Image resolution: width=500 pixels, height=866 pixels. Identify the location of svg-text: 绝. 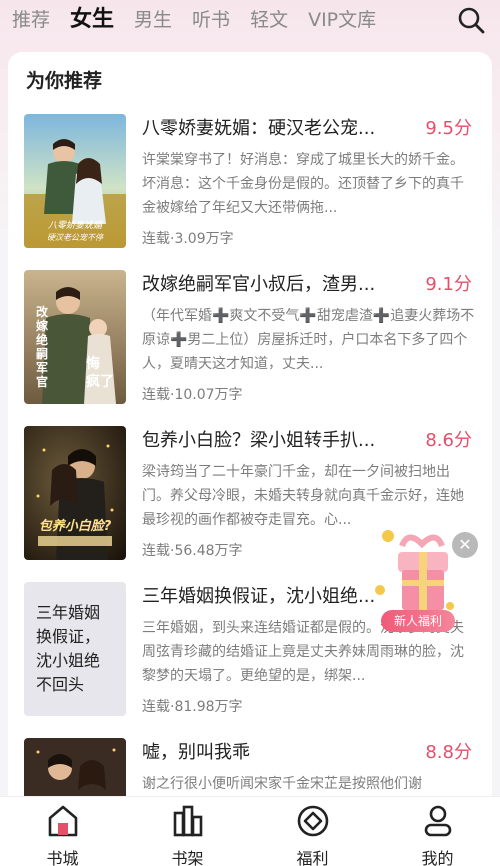
(42, 339).